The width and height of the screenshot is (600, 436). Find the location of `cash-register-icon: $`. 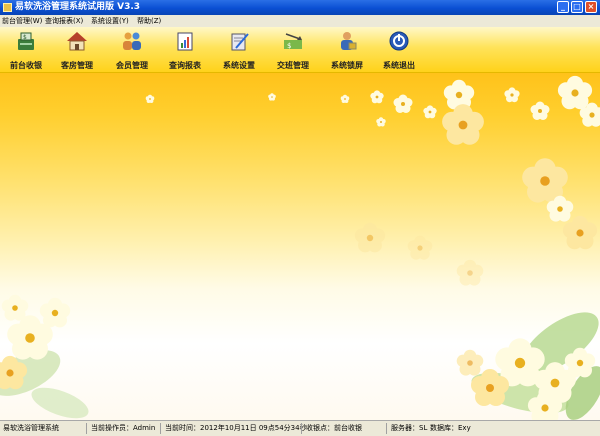

cash-register-icon: $ is located at coordinates (26, 41).